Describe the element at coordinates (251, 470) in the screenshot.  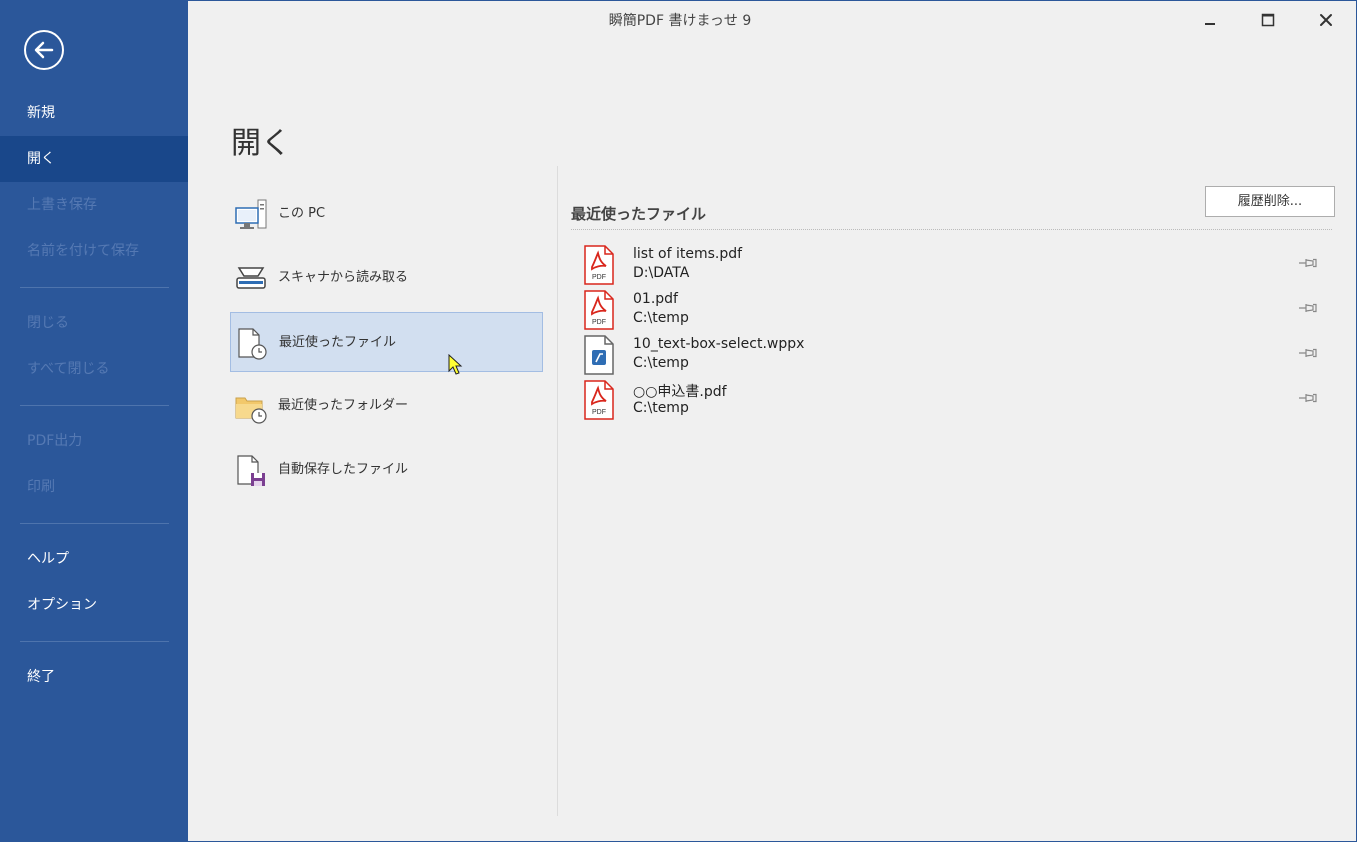
I see `autosave-file-icon` at that location.